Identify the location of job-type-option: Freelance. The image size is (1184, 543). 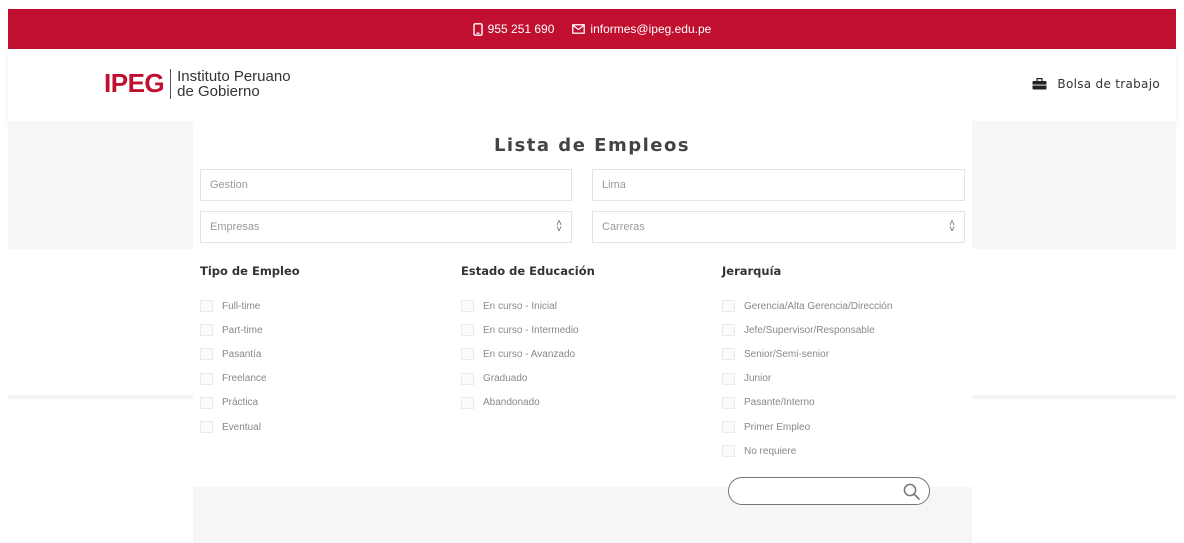
(250, 379).